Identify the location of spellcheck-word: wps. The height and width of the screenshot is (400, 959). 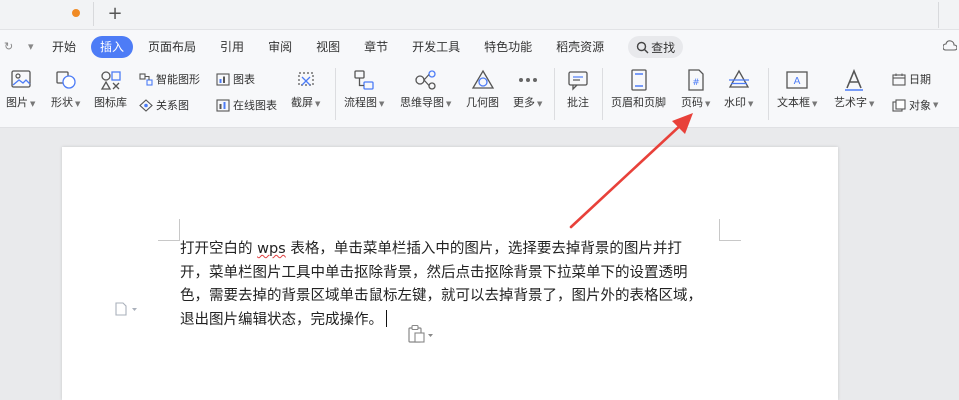
(271, 249).